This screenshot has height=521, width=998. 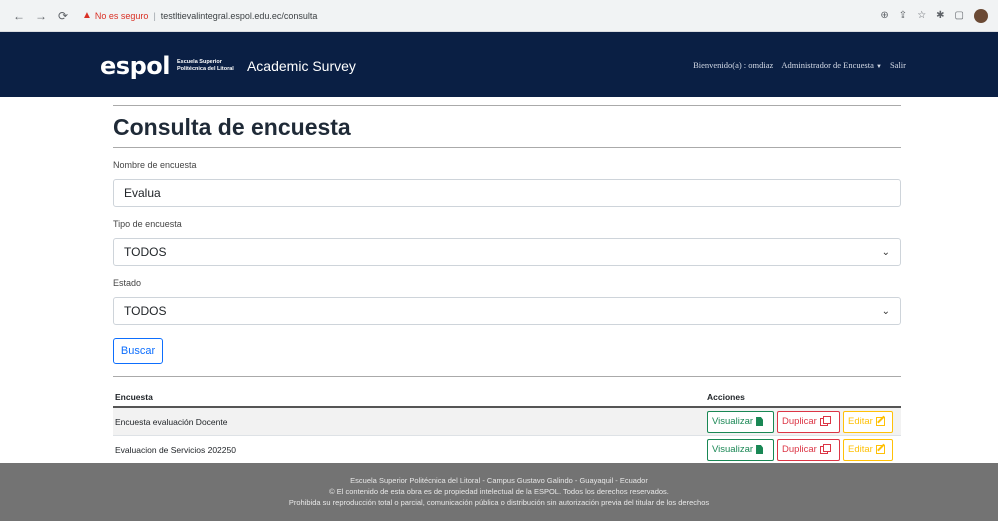 What do you see at coordinates (940, 15) in the screenshot?
I see `extensions-icon: ✱` at bounding box center [940, 15].